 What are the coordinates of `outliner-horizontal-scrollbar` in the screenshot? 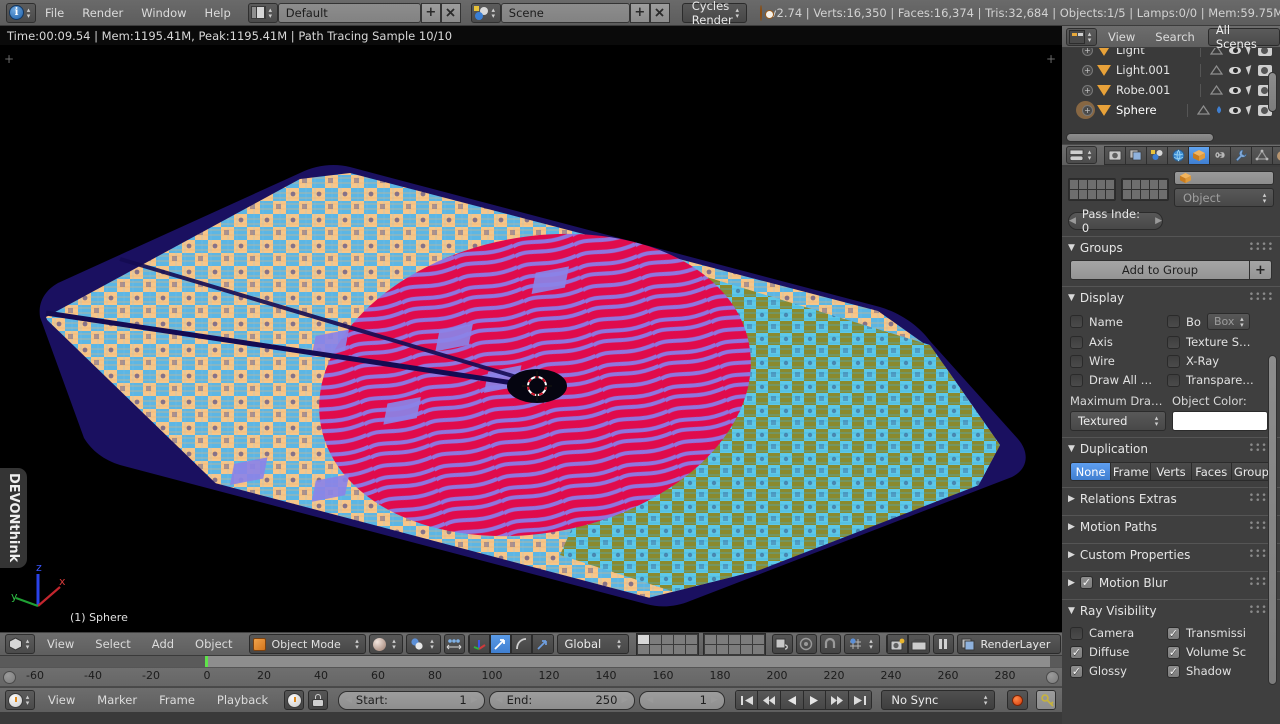 It's located at (1140, 137).